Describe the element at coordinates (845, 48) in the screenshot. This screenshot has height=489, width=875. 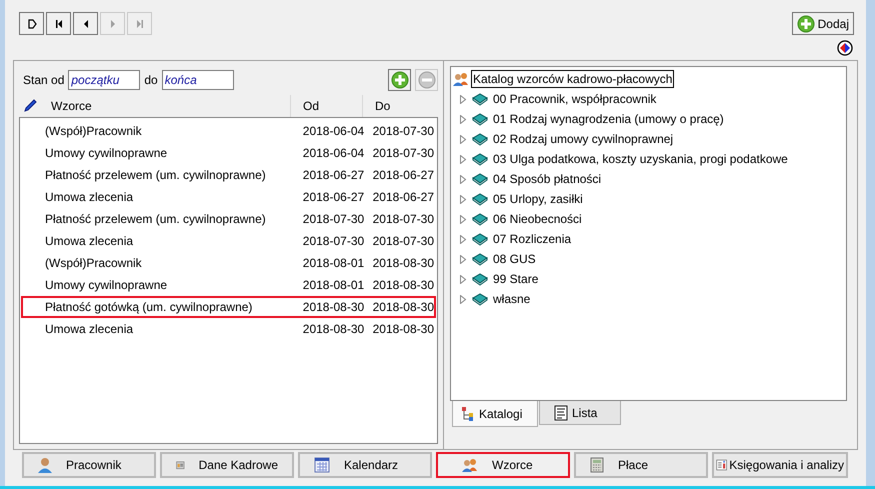
I see `direction-arrows-icon` at that location.